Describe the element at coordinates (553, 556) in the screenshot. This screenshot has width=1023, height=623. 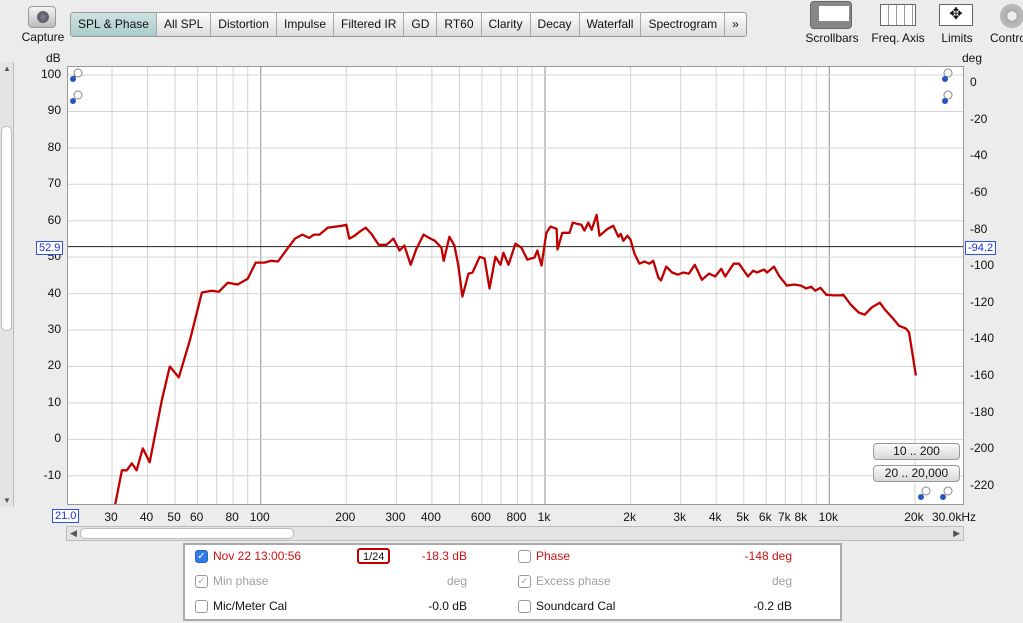
I see `phase-label: Phase` at that location.